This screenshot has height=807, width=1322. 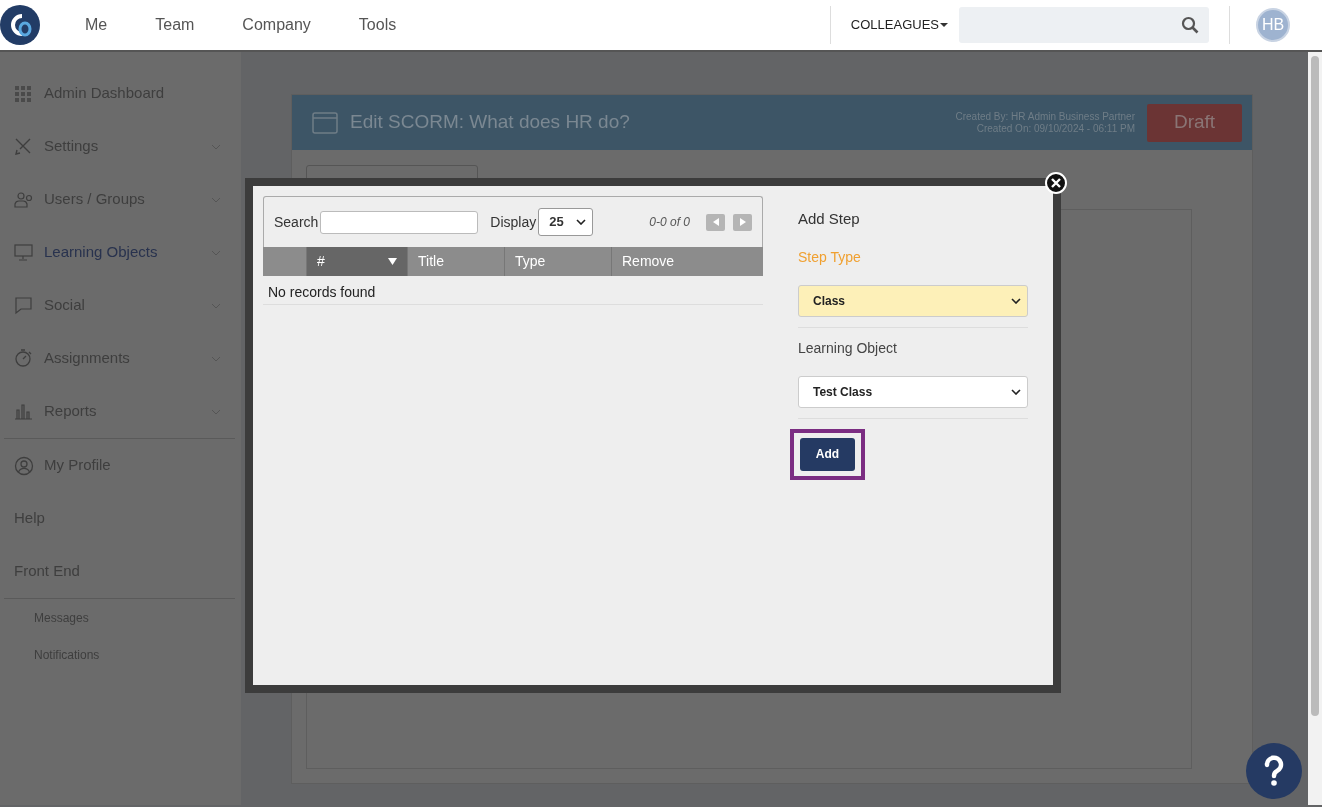 I want to click on field-label: Learning Object, so click(x=848, y=348).